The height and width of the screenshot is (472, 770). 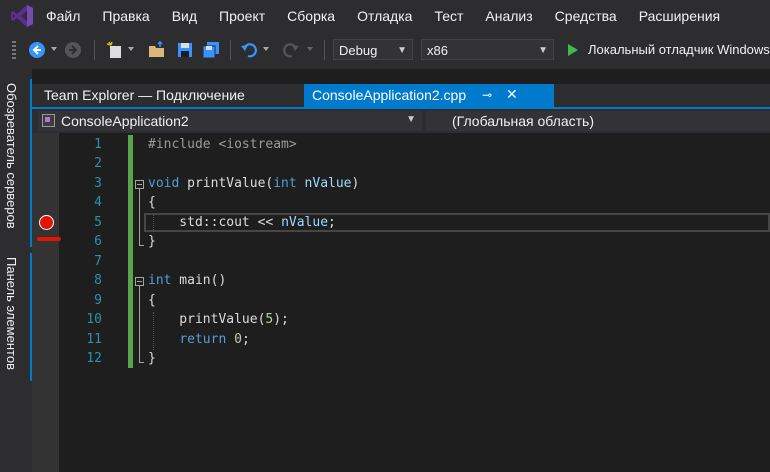 I want to click on line-number: 8, so click(x=98, y=280).